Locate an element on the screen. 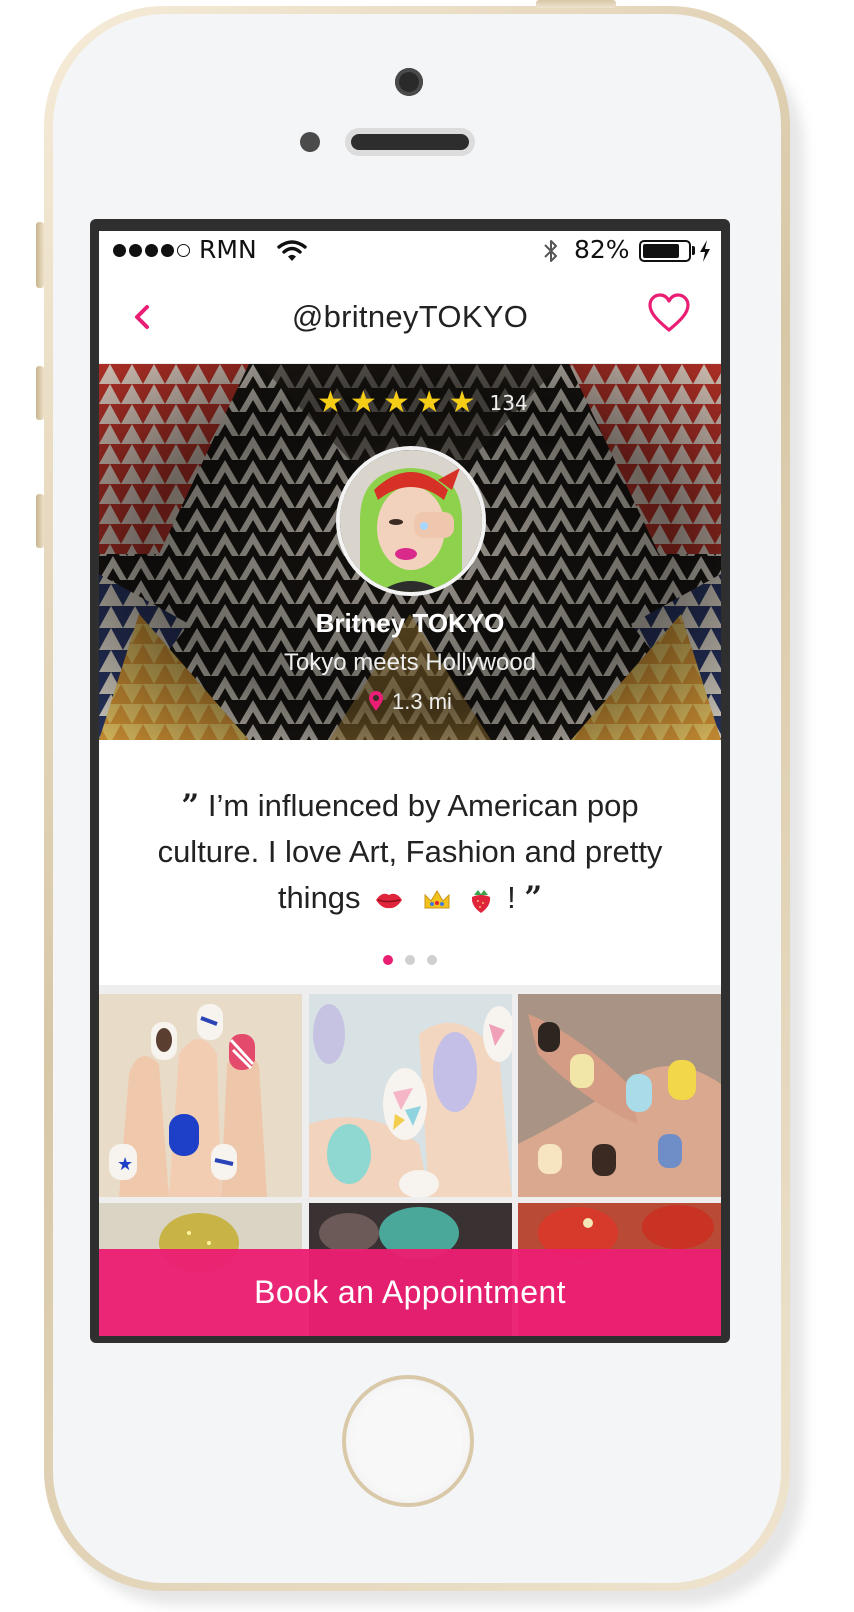 The image size is (854, 1612). page-title: @britneyTOKYO is located at coordinates (410, 316).